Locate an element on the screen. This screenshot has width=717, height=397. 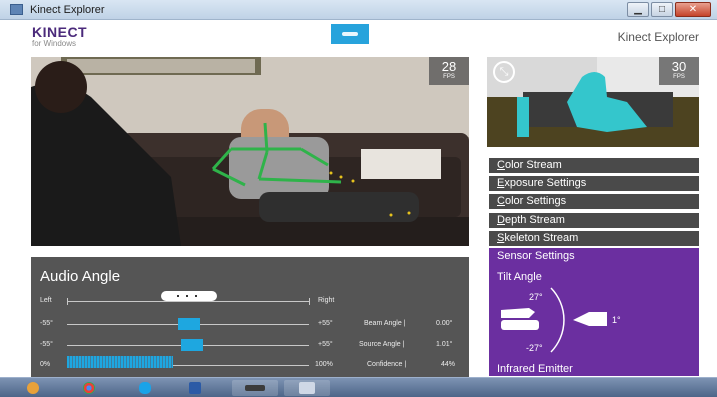
window-title: Kinect Explorer is located at coordinates (67, 10).